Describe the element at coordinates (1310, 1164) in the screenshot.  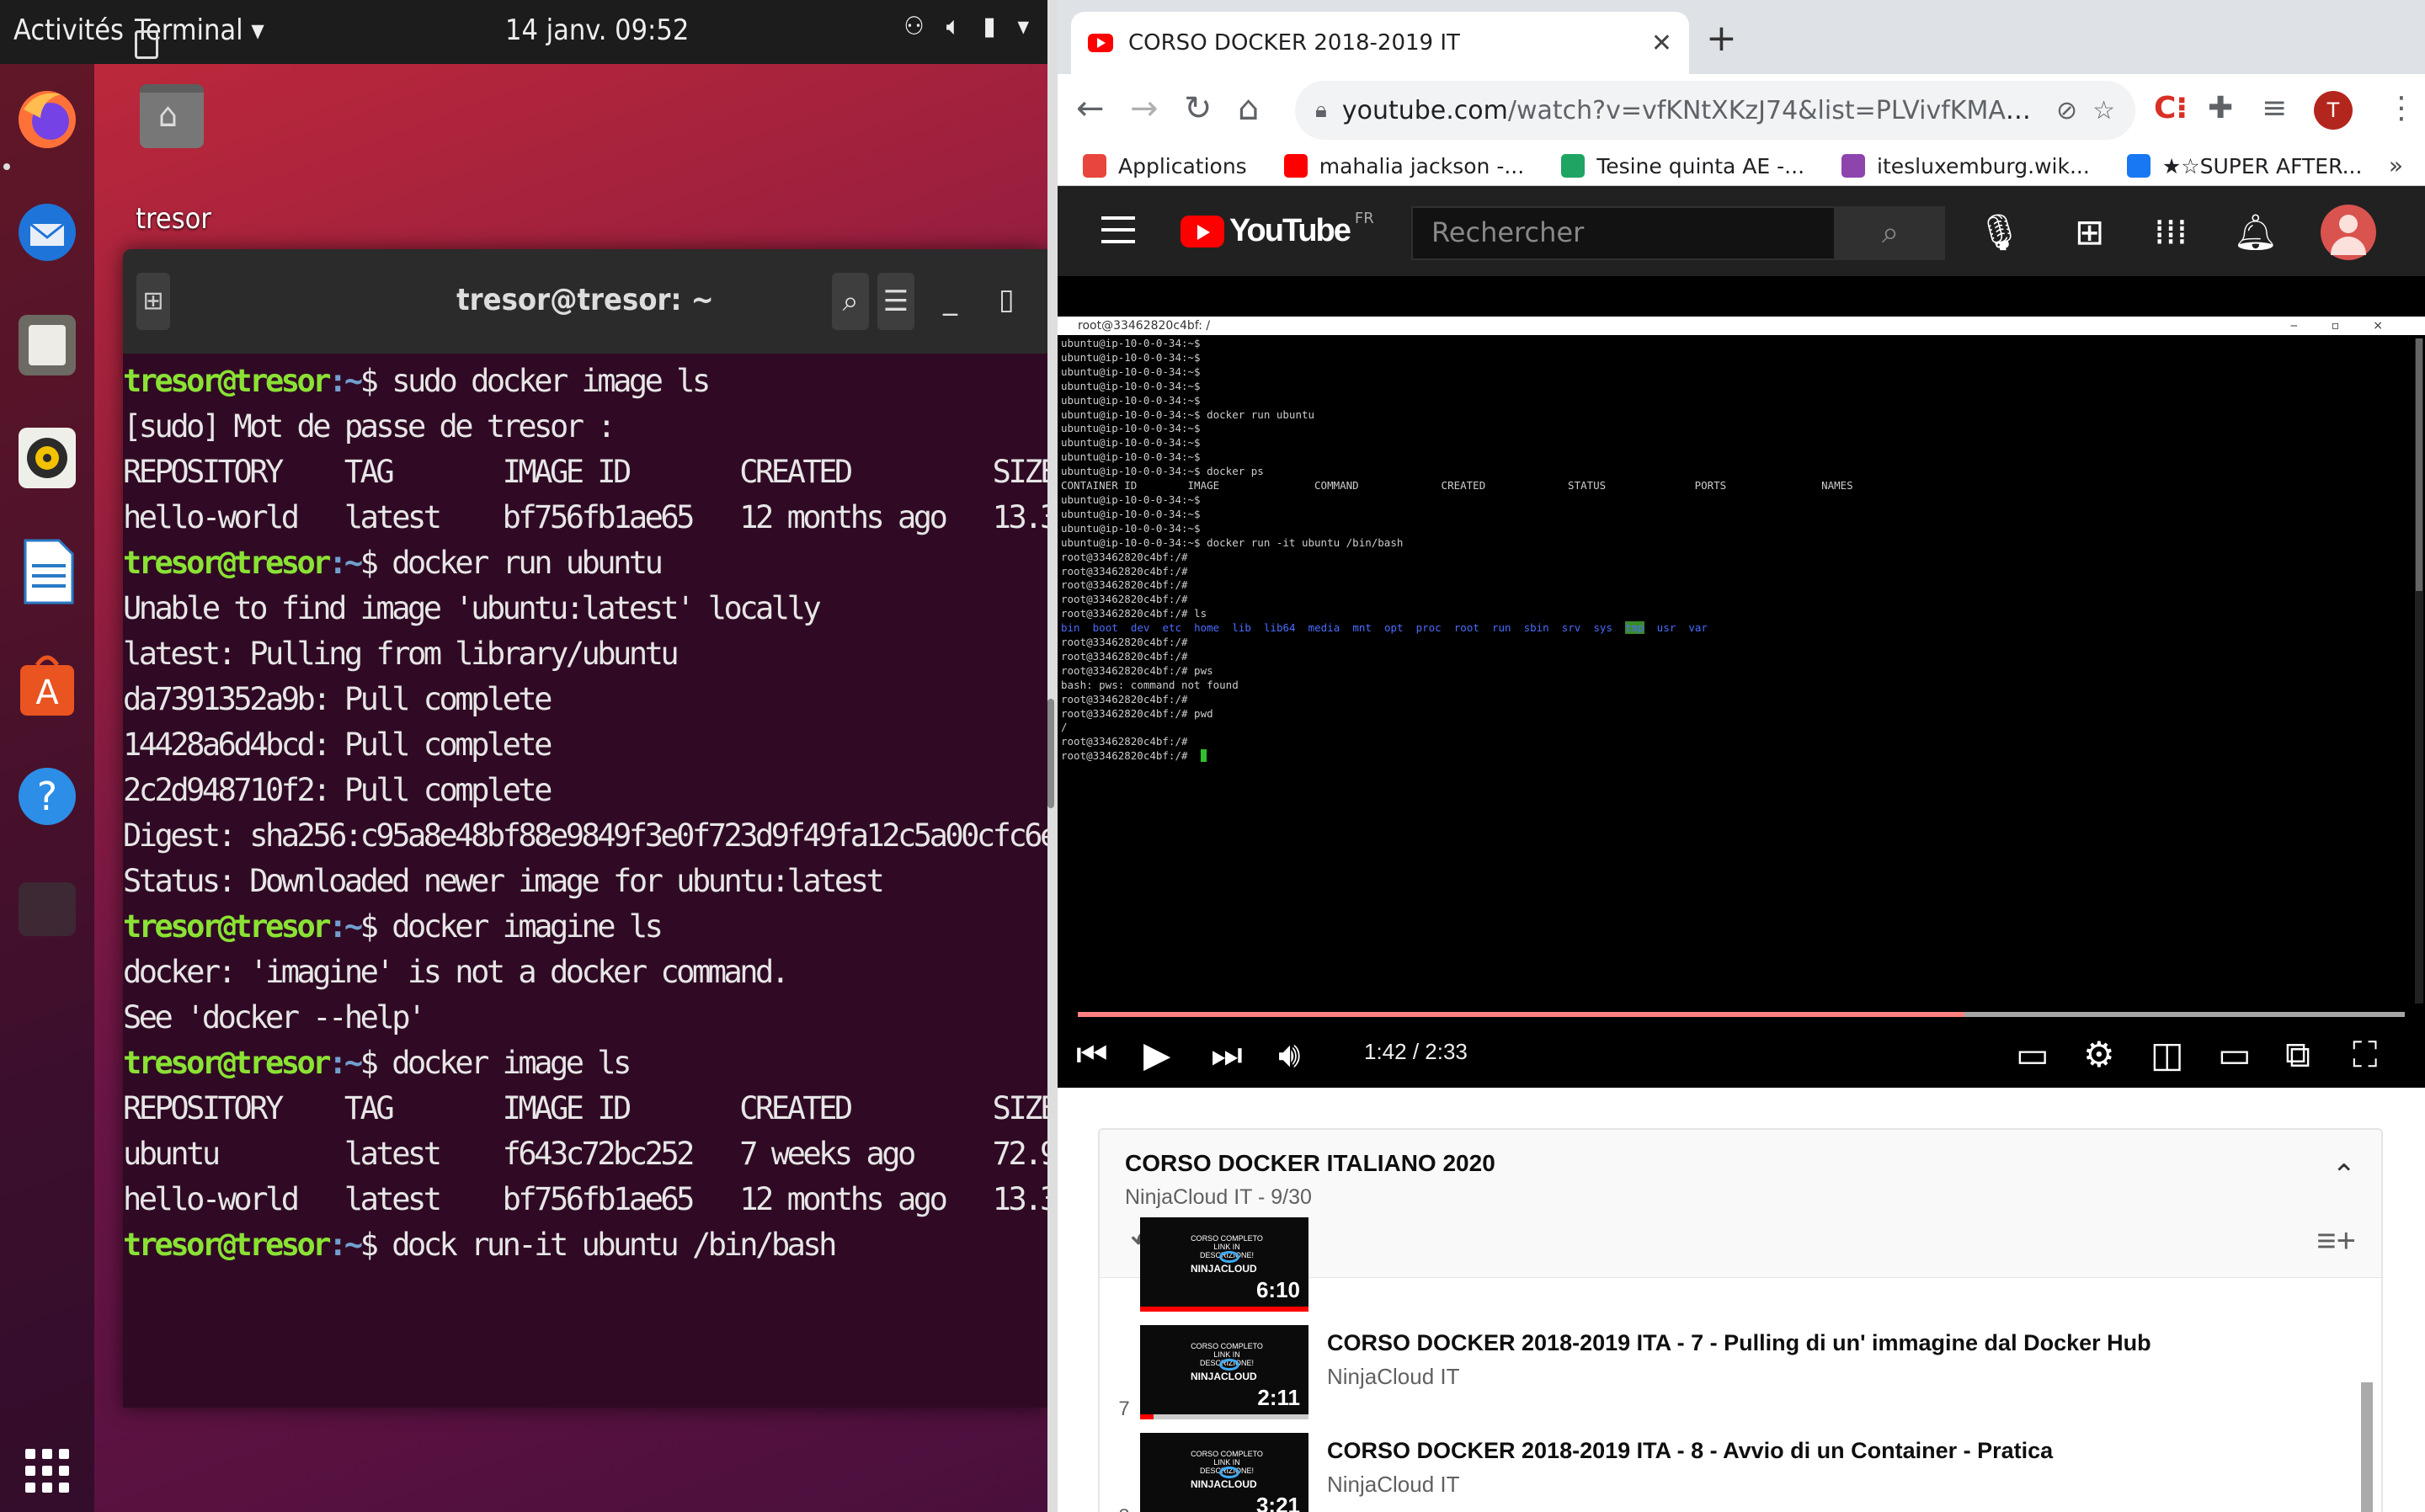
I see `playlist-title: CORSO DOCKER ITALIANO 2020` at that location.